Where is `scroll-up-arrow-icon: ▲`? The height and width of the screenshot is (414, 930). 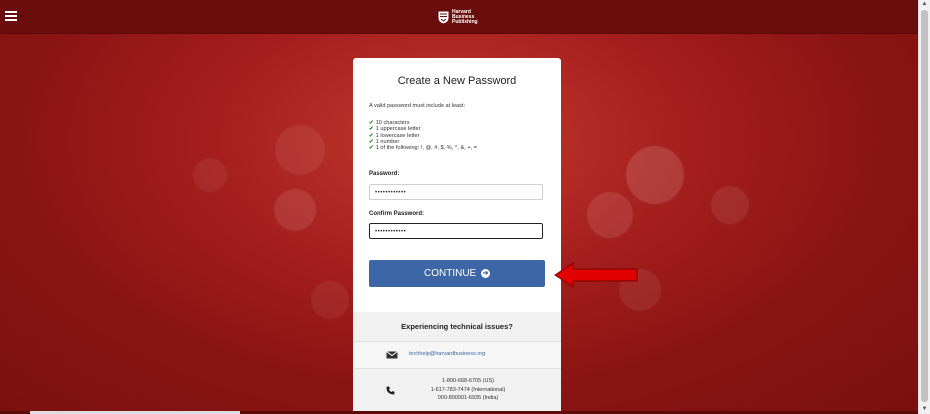
scroll-up-arrow-icon: ▲ is located at coordinates (924, 4).